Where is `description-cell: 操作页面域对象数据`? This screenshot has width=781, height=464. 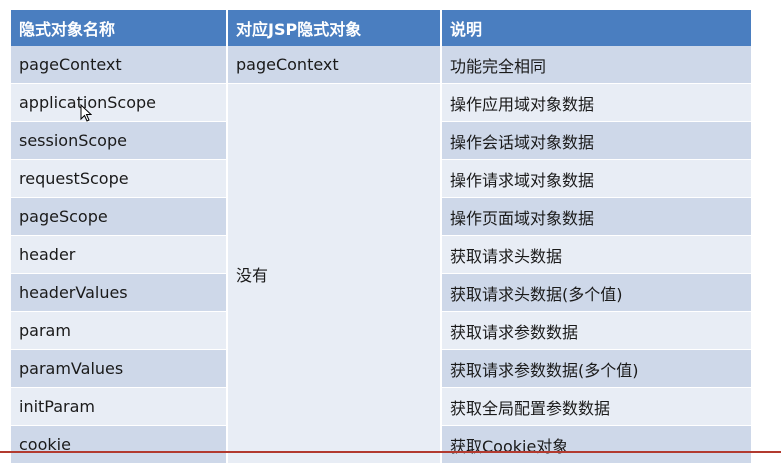 description-cell: 操作页面域对象数据 is located at coordinates (596, 216).